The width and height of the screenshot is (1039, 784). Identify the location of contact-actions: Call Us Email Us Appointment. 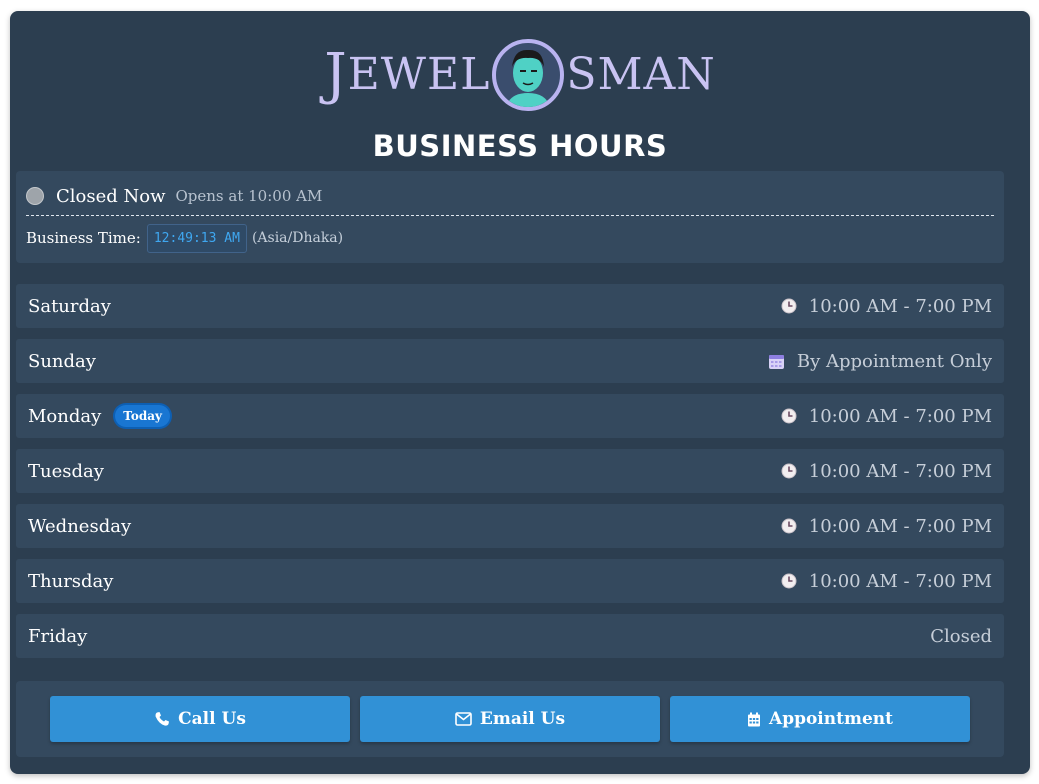
(510, 719).